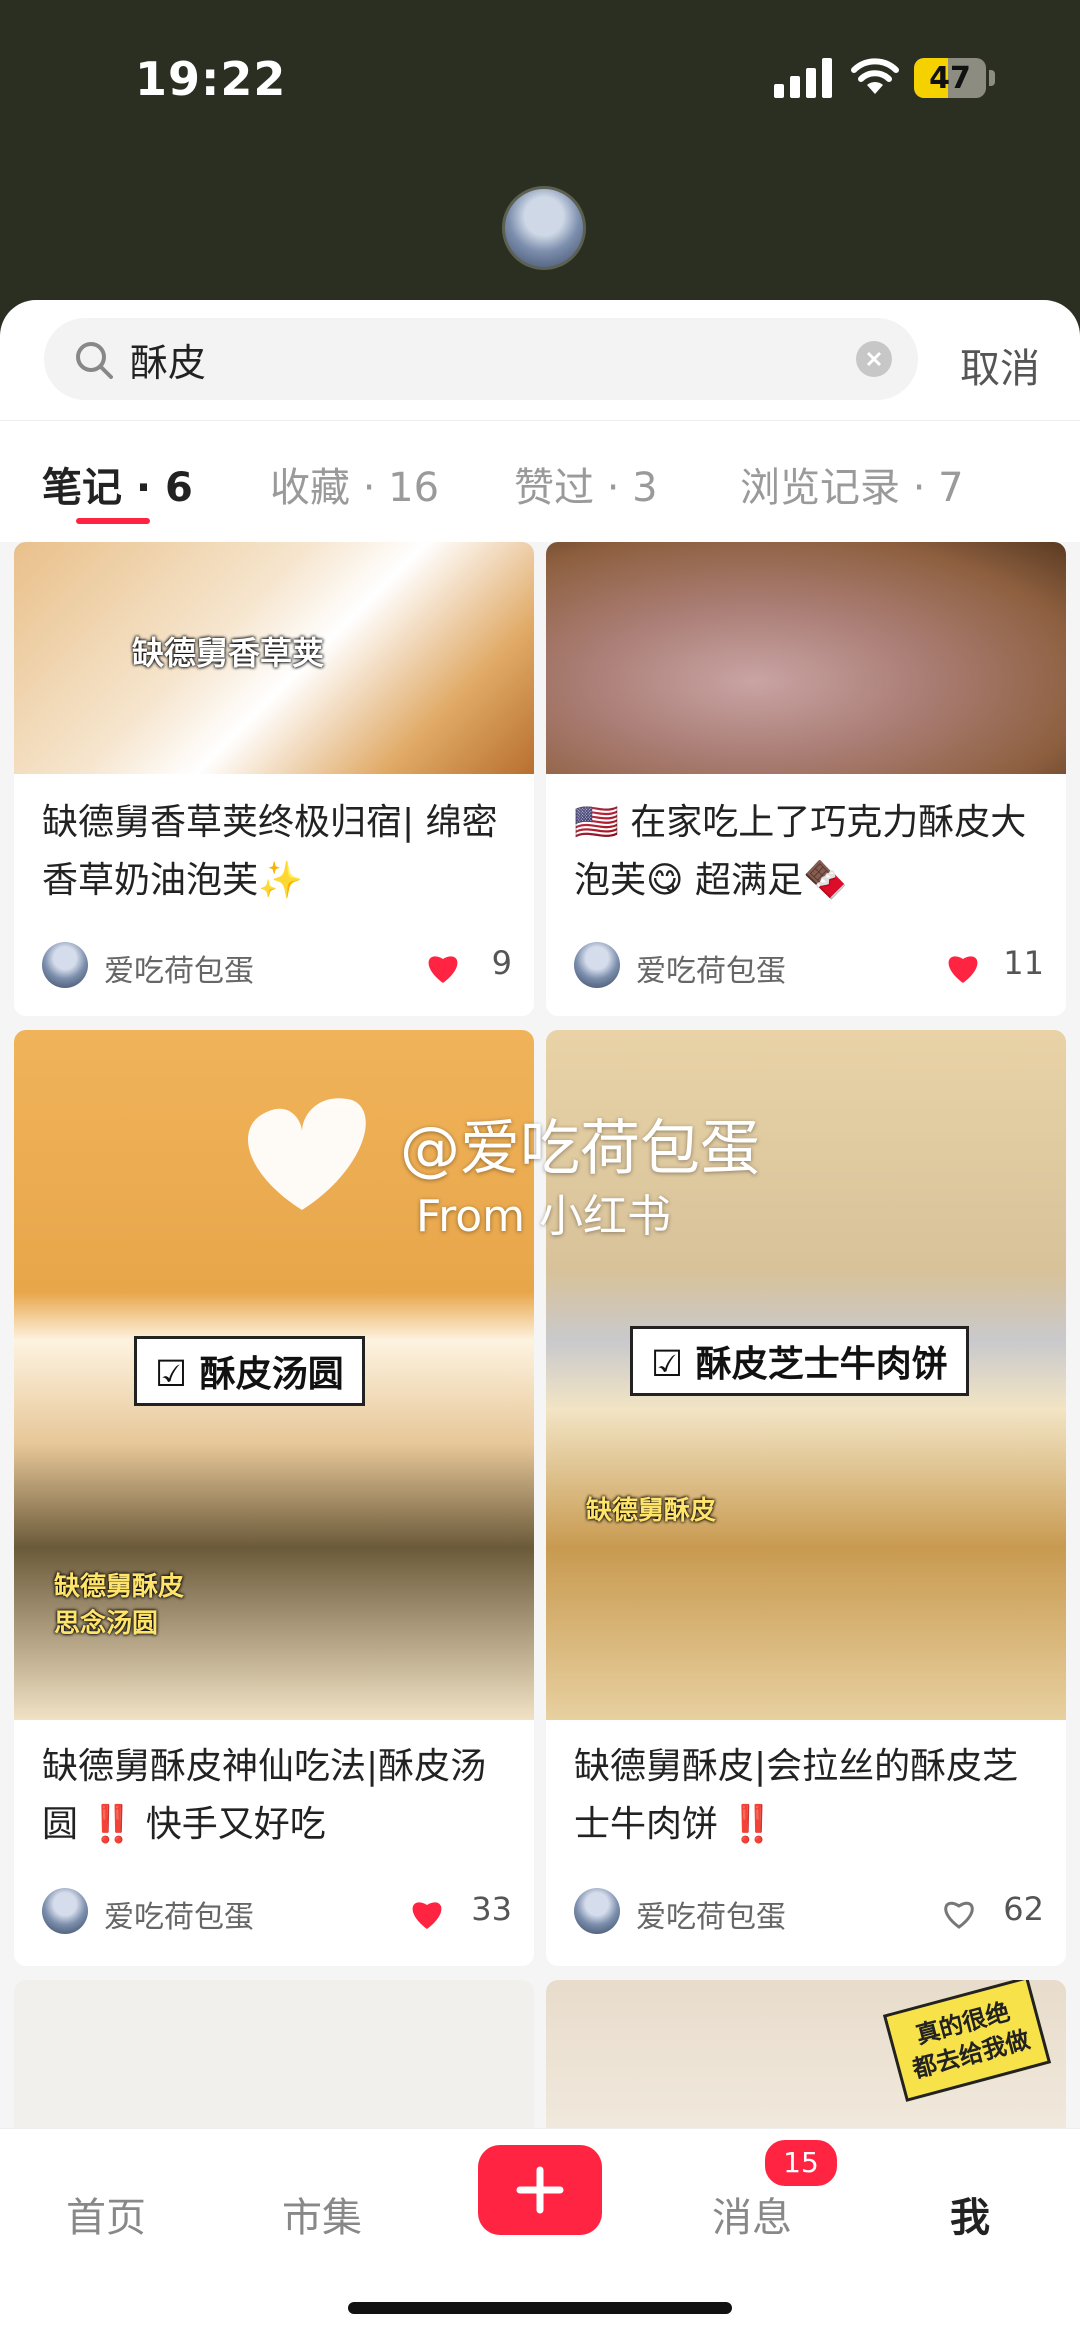  I want to click on cover-caption: 缺德舅香草荚, so click(228, 653).